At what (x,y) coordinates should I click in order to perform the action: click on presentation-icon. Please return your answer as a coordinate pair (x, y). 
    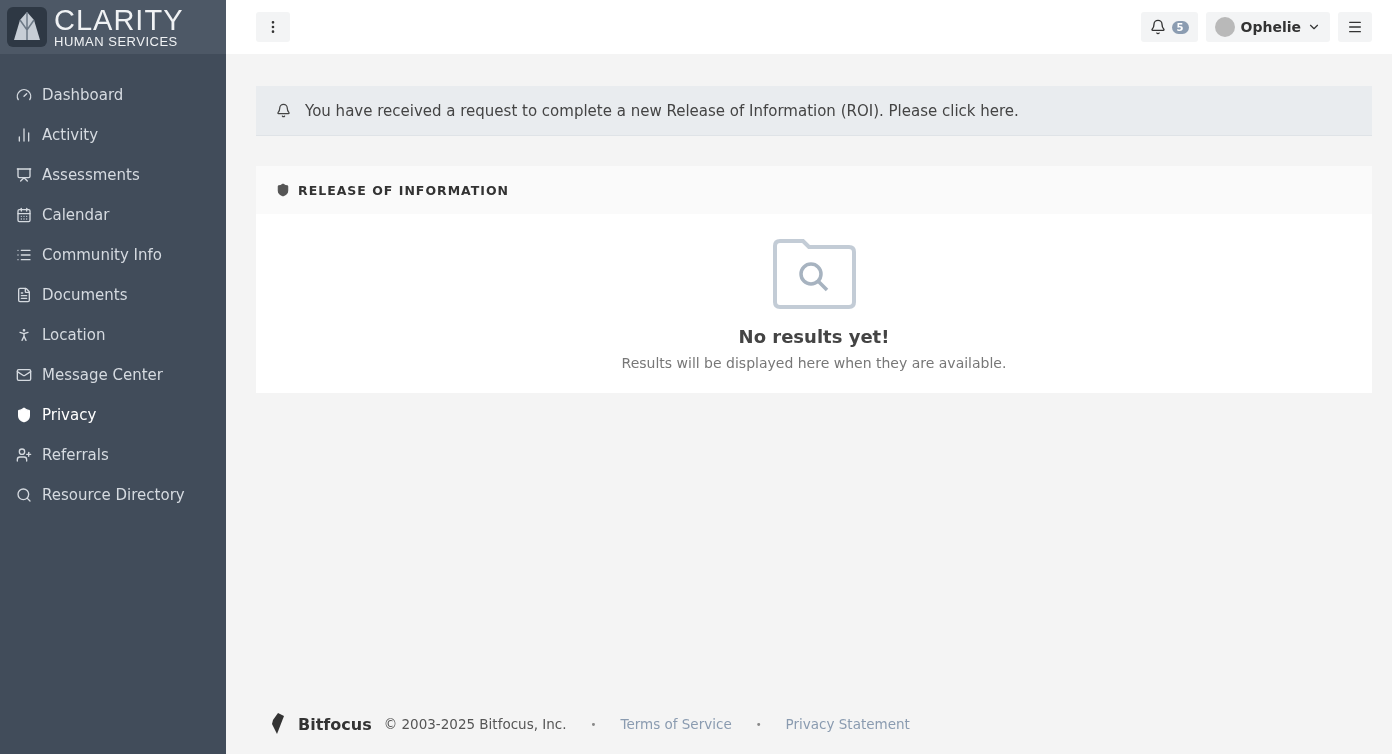
    Looking at the image, I should click on (24, 175).